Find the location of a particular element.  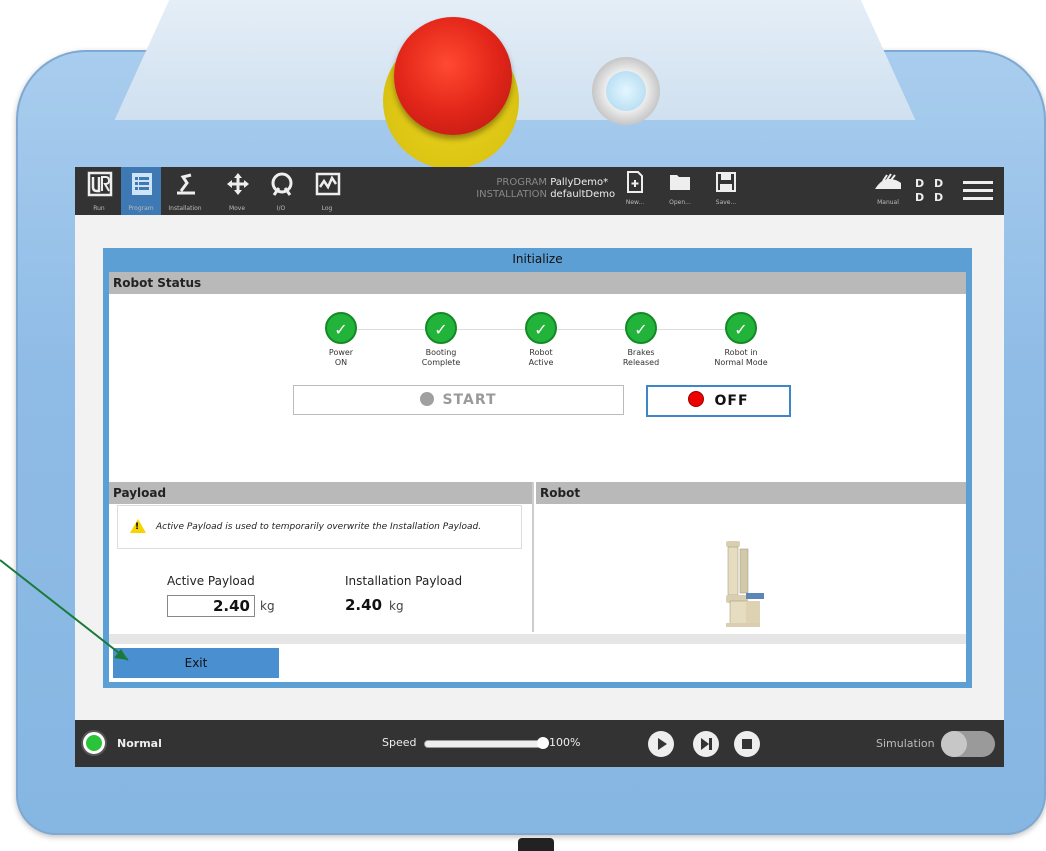

new-file-icon is located at coordinates (635, 185).